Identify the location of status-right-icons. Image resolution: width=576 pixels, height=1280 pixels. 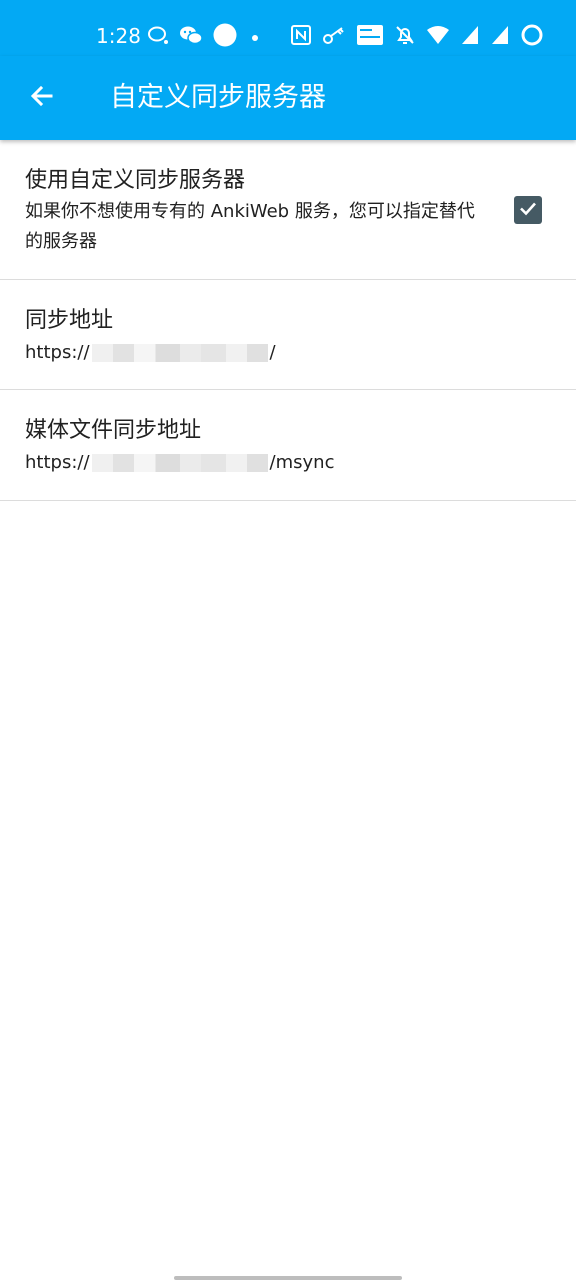
(417, 37).